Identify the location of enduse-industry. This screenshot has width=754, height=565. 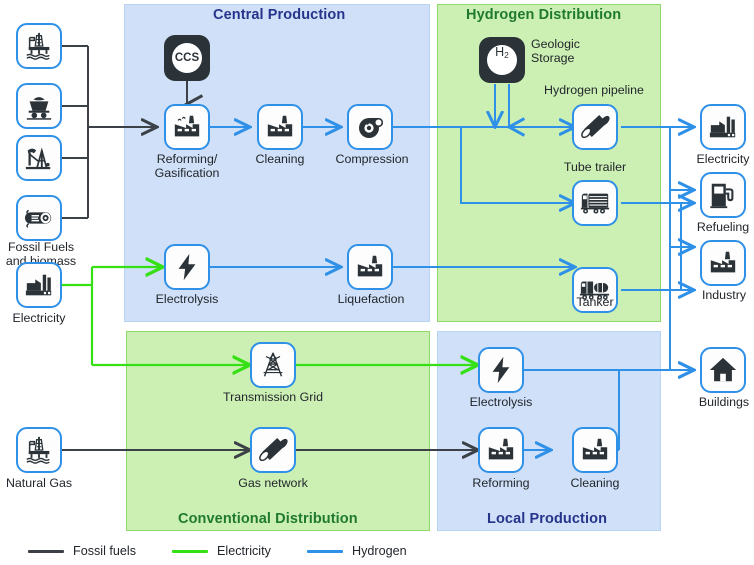
(723, 263).